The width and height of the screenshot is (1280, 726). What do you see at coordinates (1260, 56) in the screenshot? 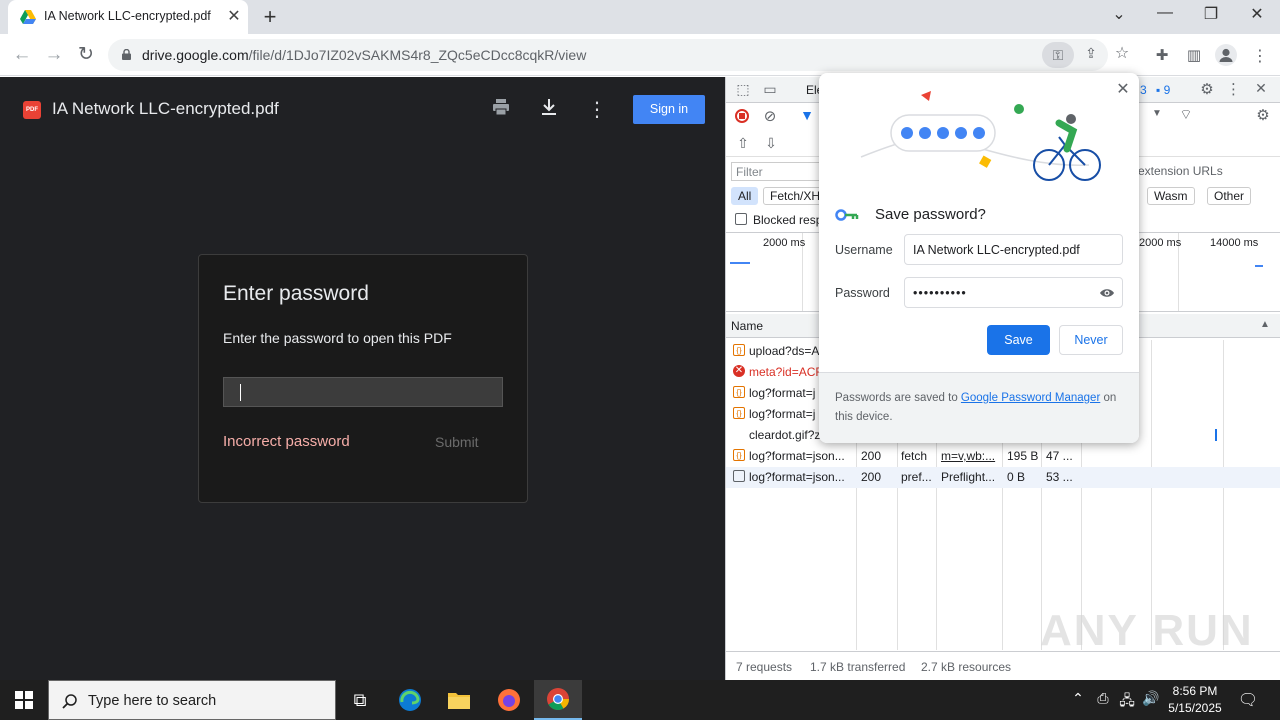
I see `menu-kebab-icon: ⋮` at bounding box center [1260, 56].